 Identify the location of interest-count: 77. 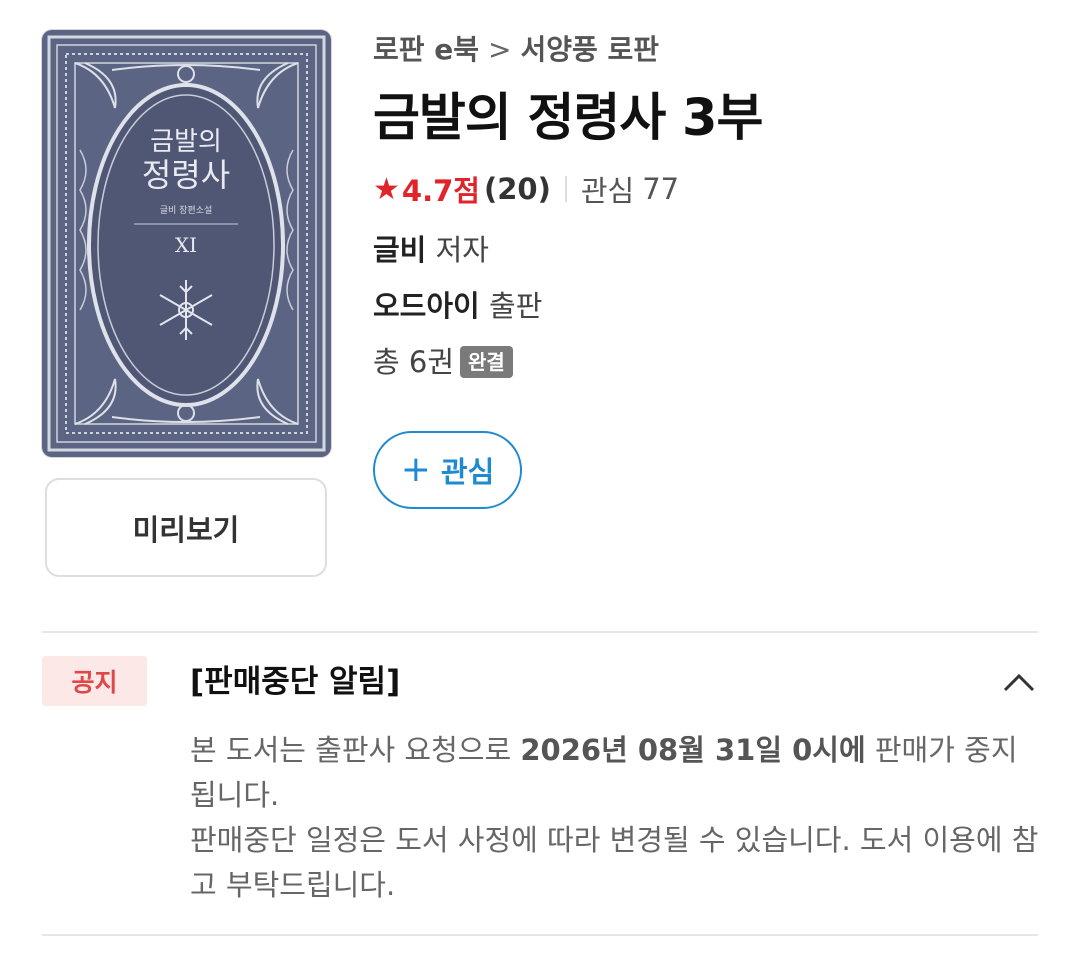
(661, 189).